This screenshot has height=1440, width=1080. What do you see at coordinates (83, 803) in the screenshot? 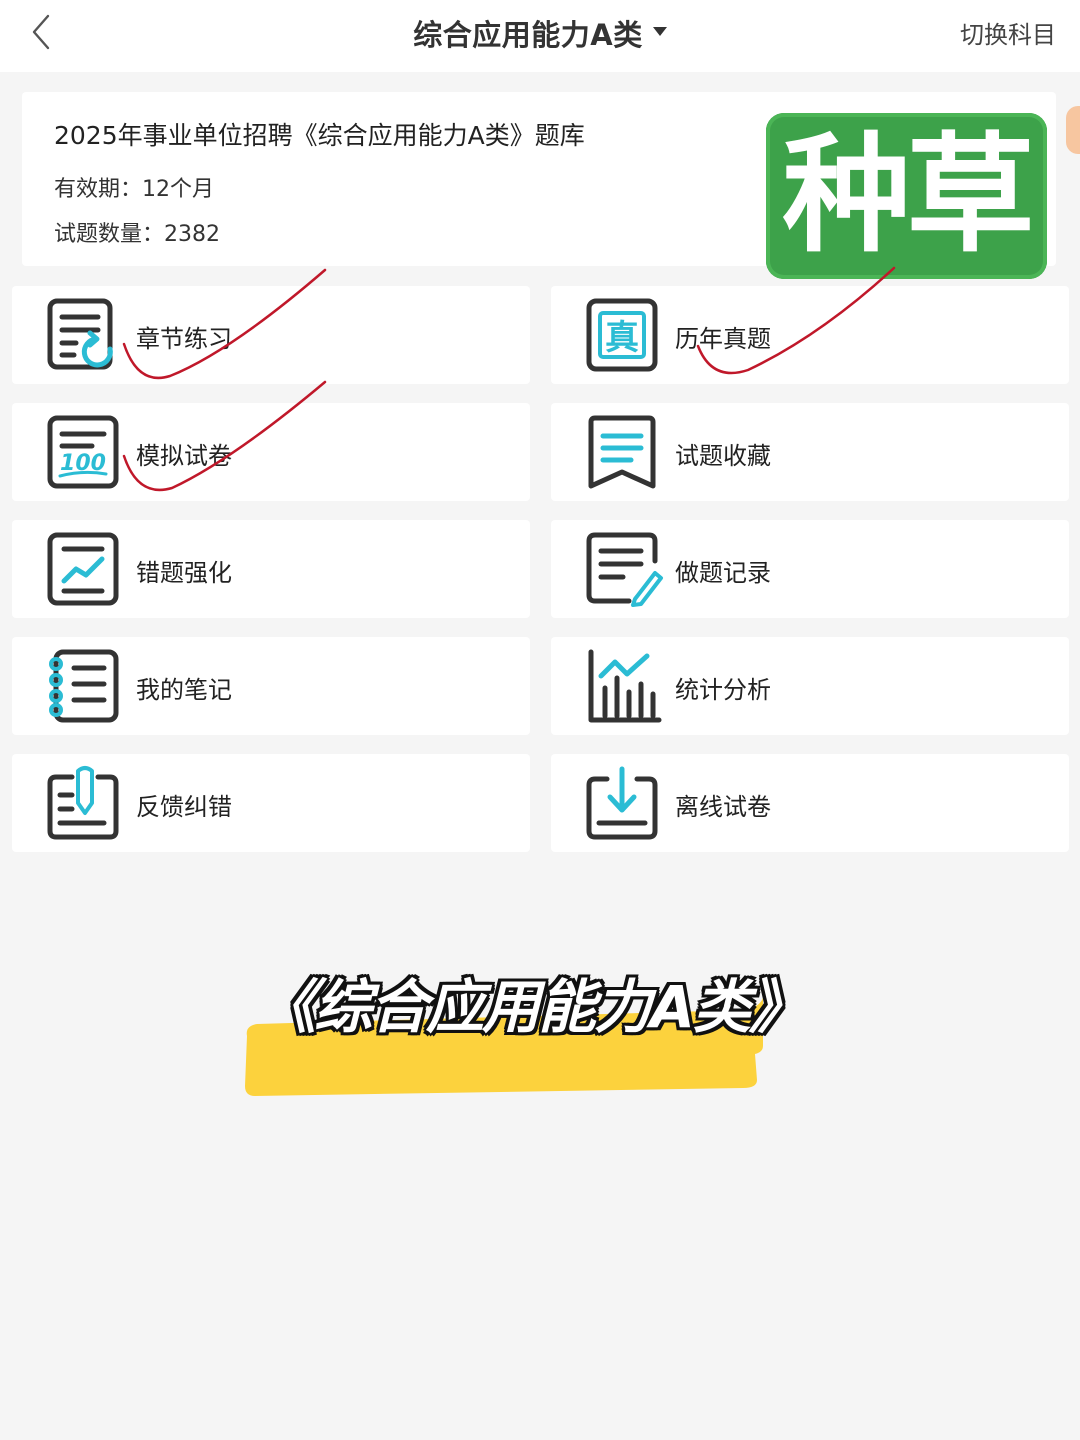
I see `feedback-icon` at bounding box center [83, 803].